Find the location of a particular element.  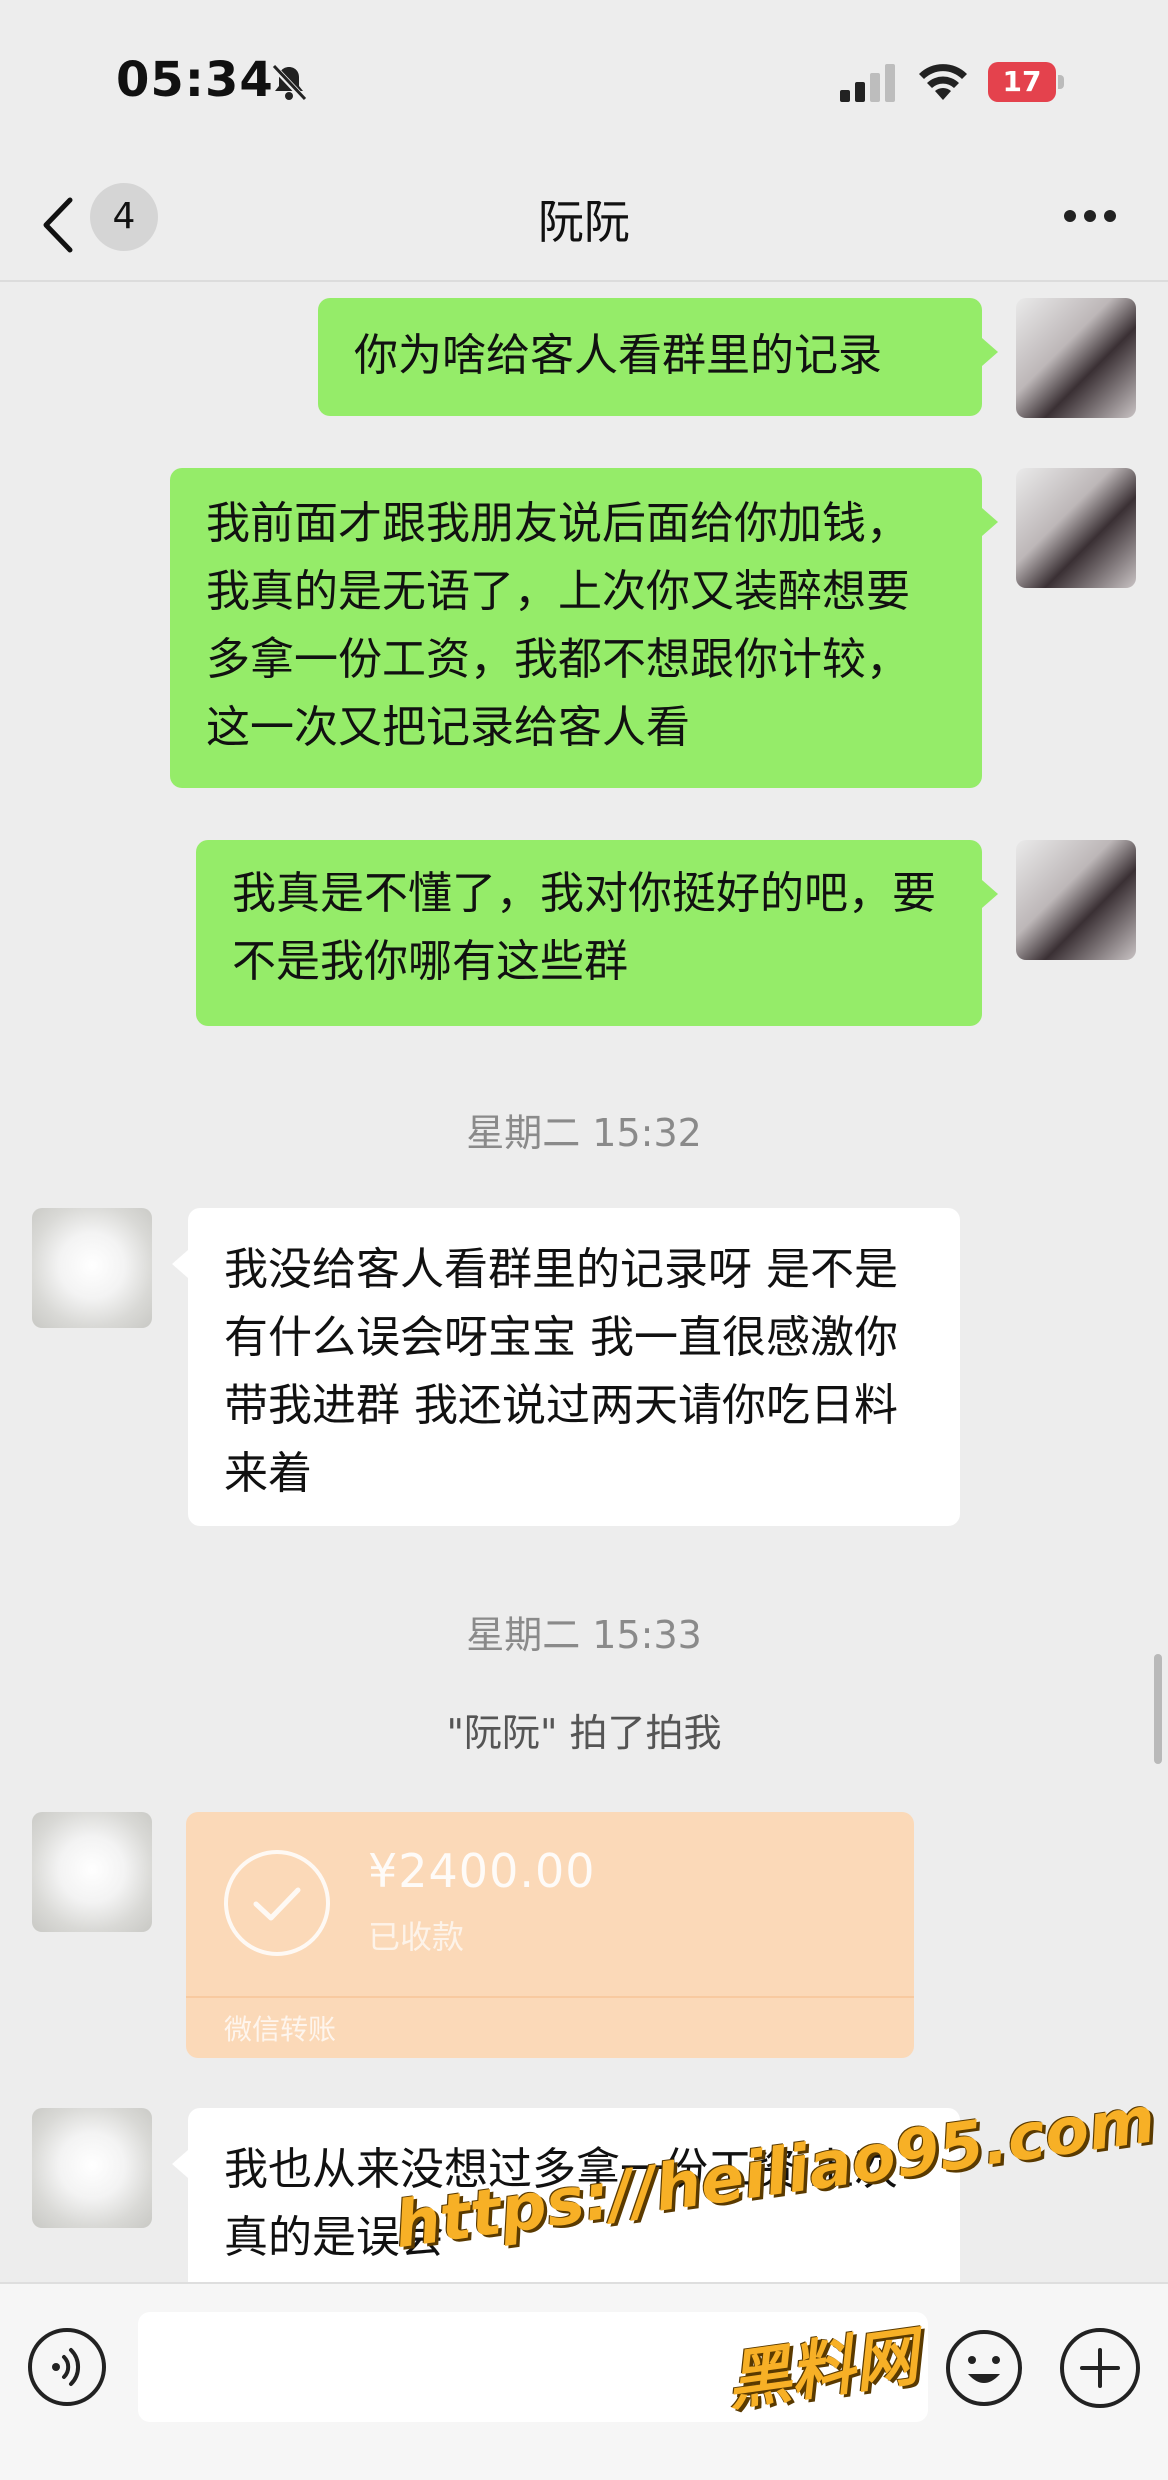

status-time: 05:34 is located at coordinates (195, 80).